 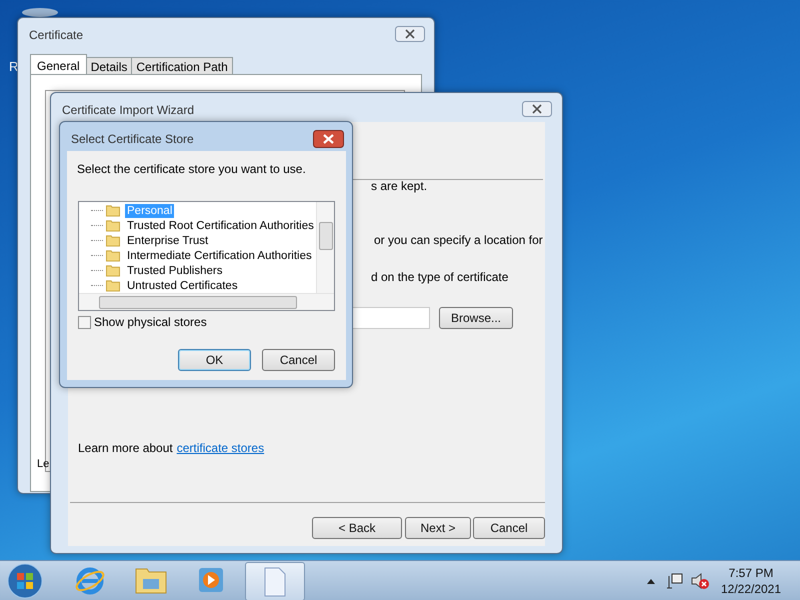 What do you see at coordinates (25, 580) in the screenshot?
I see `start-button` at bounding box center [25, 580].